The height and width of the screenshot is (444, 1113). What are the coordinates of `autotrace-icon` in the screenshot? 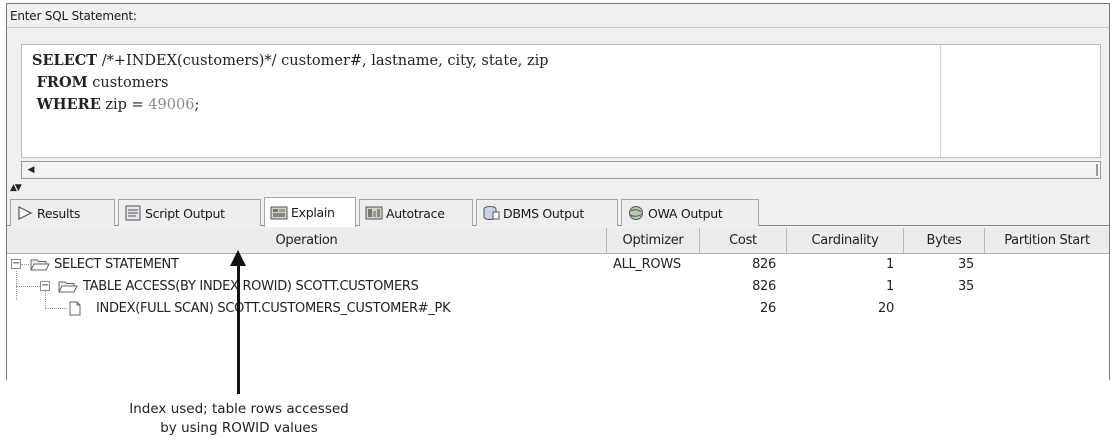 It's located at (374, 213).